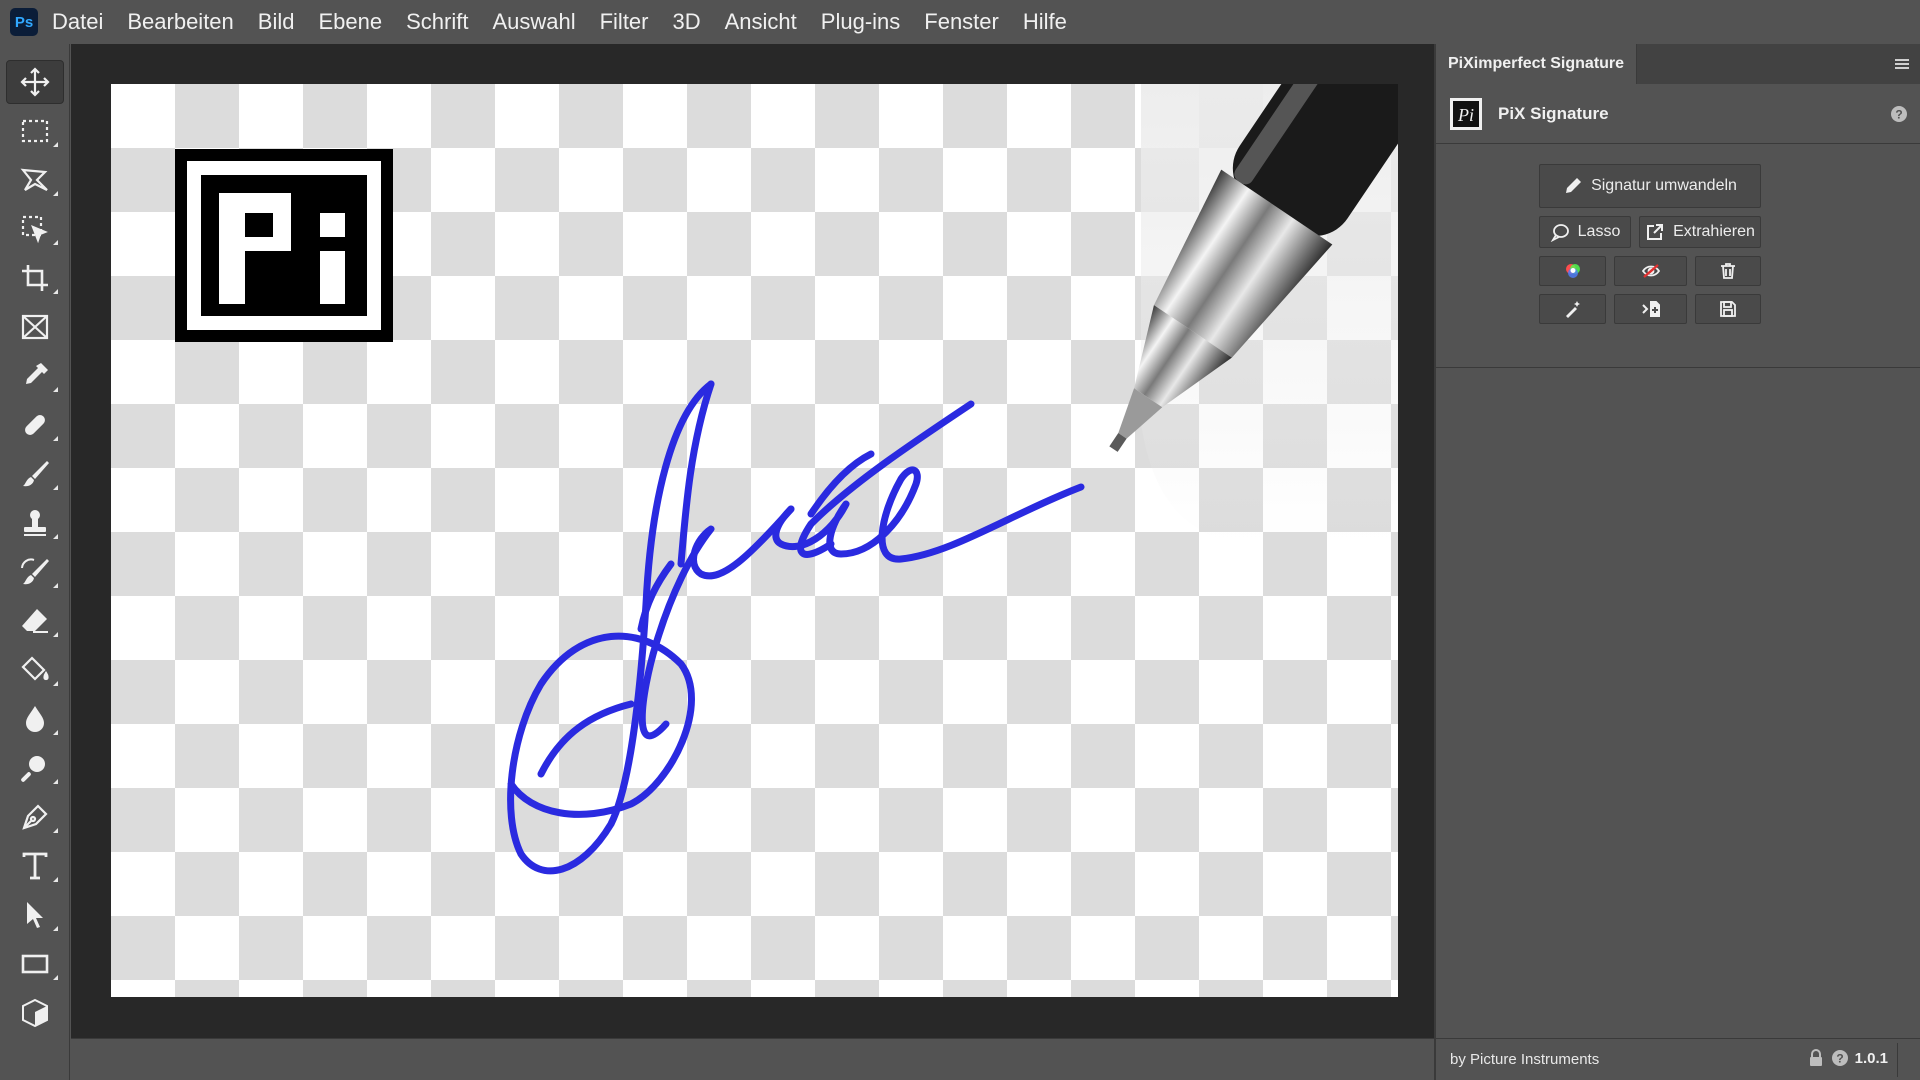 This screenshot has width=1920, height=1080. What do you see at coordinates (77, 22) in the screenshot?
I see `menu-datei: Datei` at bounding box center [77, 22].